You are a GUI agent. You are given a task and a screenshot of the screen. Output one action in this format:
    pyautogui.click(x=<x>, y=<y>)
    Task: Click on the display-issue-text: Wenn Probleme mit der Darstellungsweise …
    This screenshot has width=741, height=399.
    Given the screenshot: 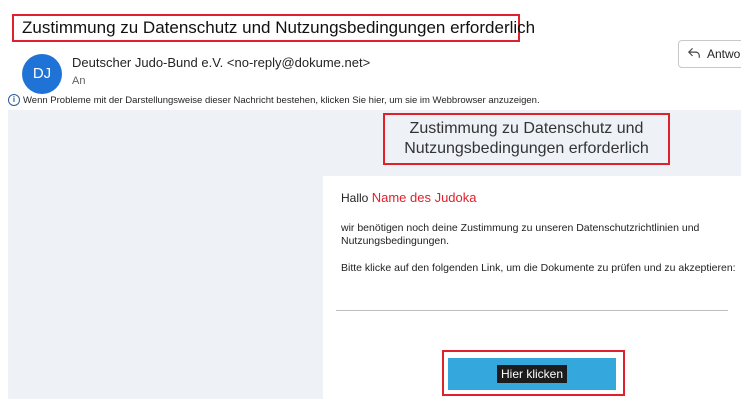 What is the action you would take?
    pyautogui.click(x=281, y=100)
    